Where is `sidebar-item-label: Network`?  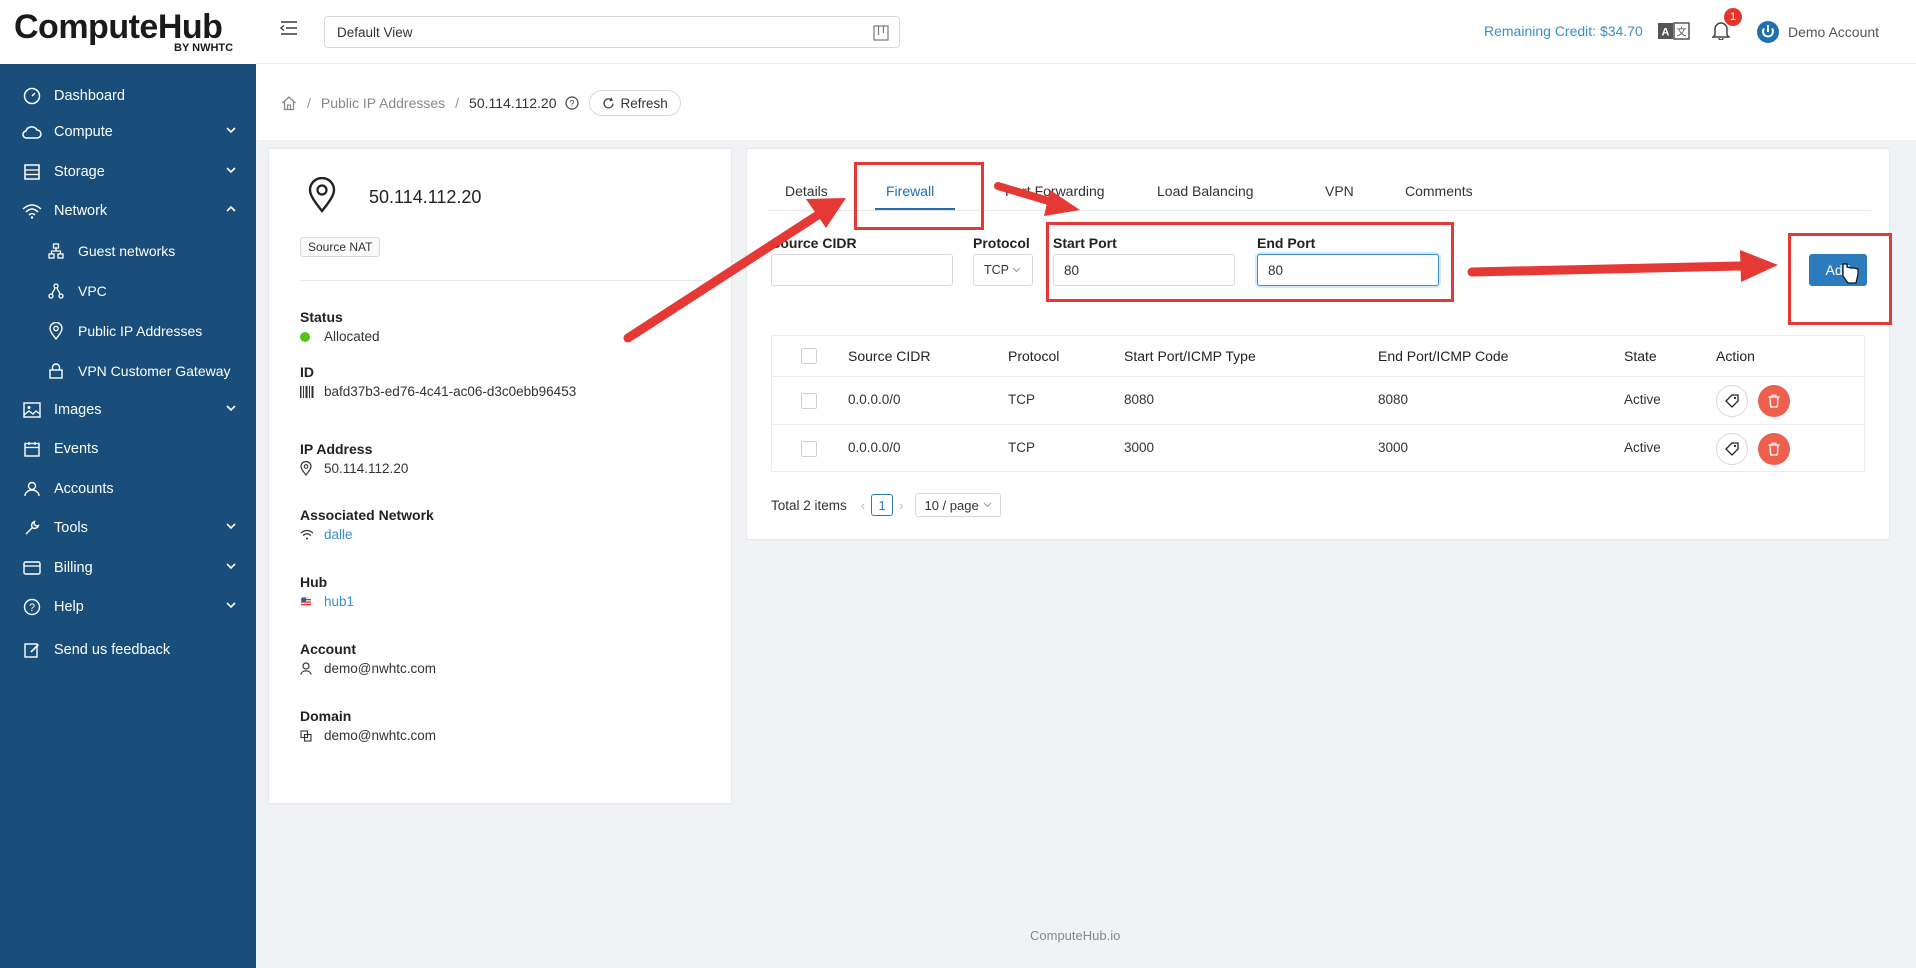 sidebar-item-label: Network is located at coordinates (81, 211).